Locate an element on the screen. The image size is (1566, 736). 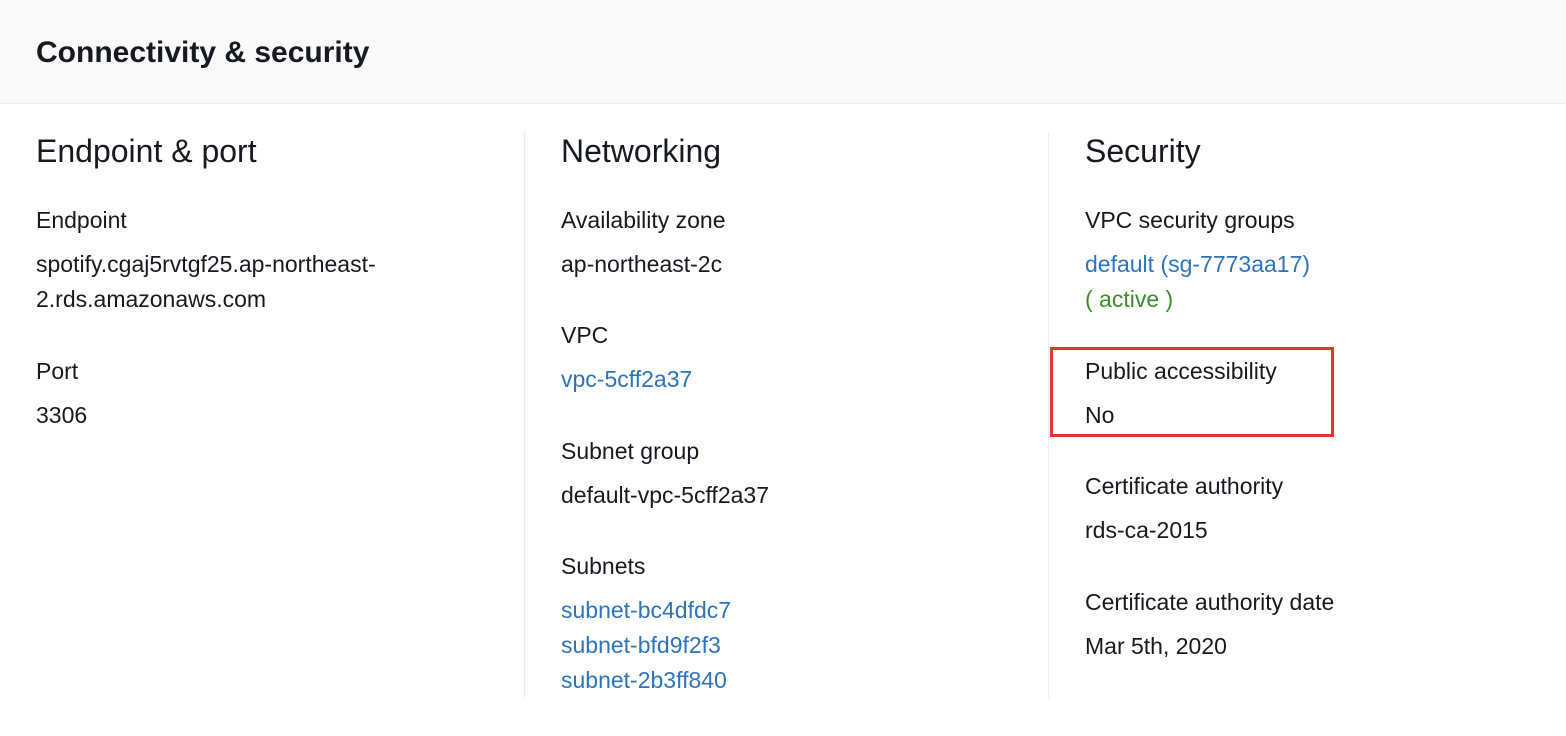
certificate-authority-label: Certificate authority is located at coordinates (1184, 486).